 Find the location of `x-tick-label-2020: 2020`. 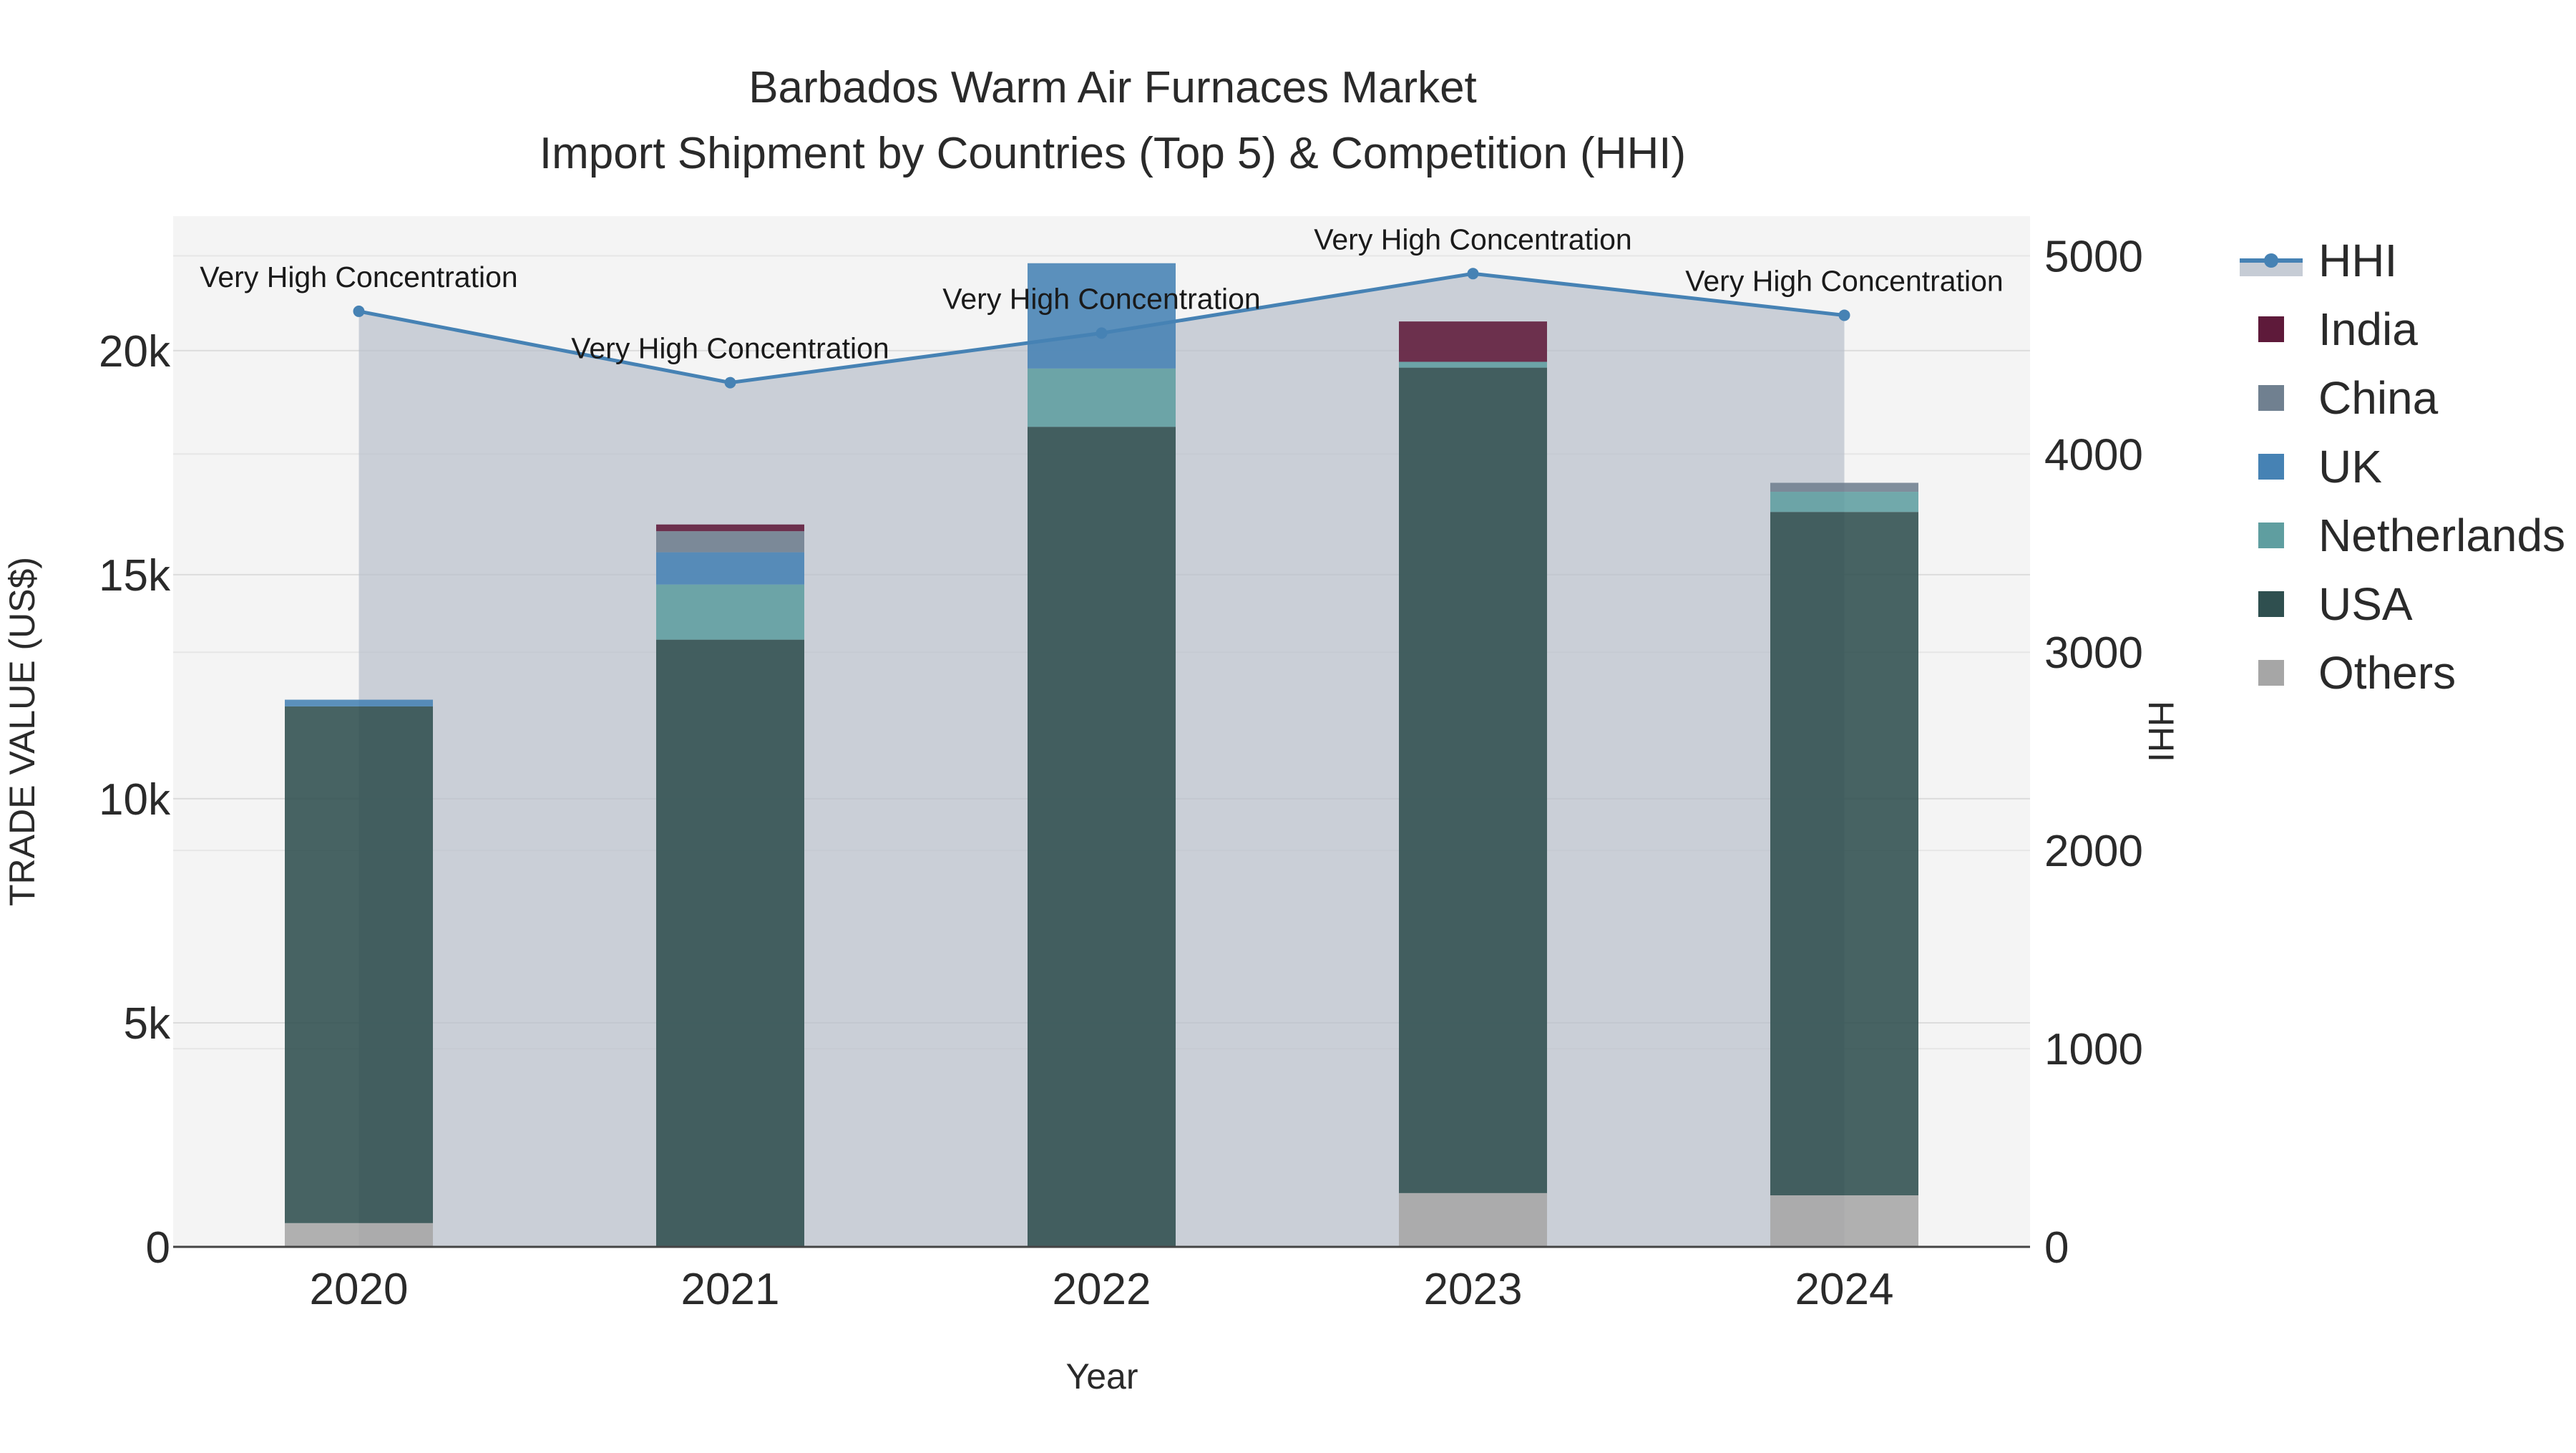

x-tick-label-2020: 2020 is located at coordinates (359, 1289).